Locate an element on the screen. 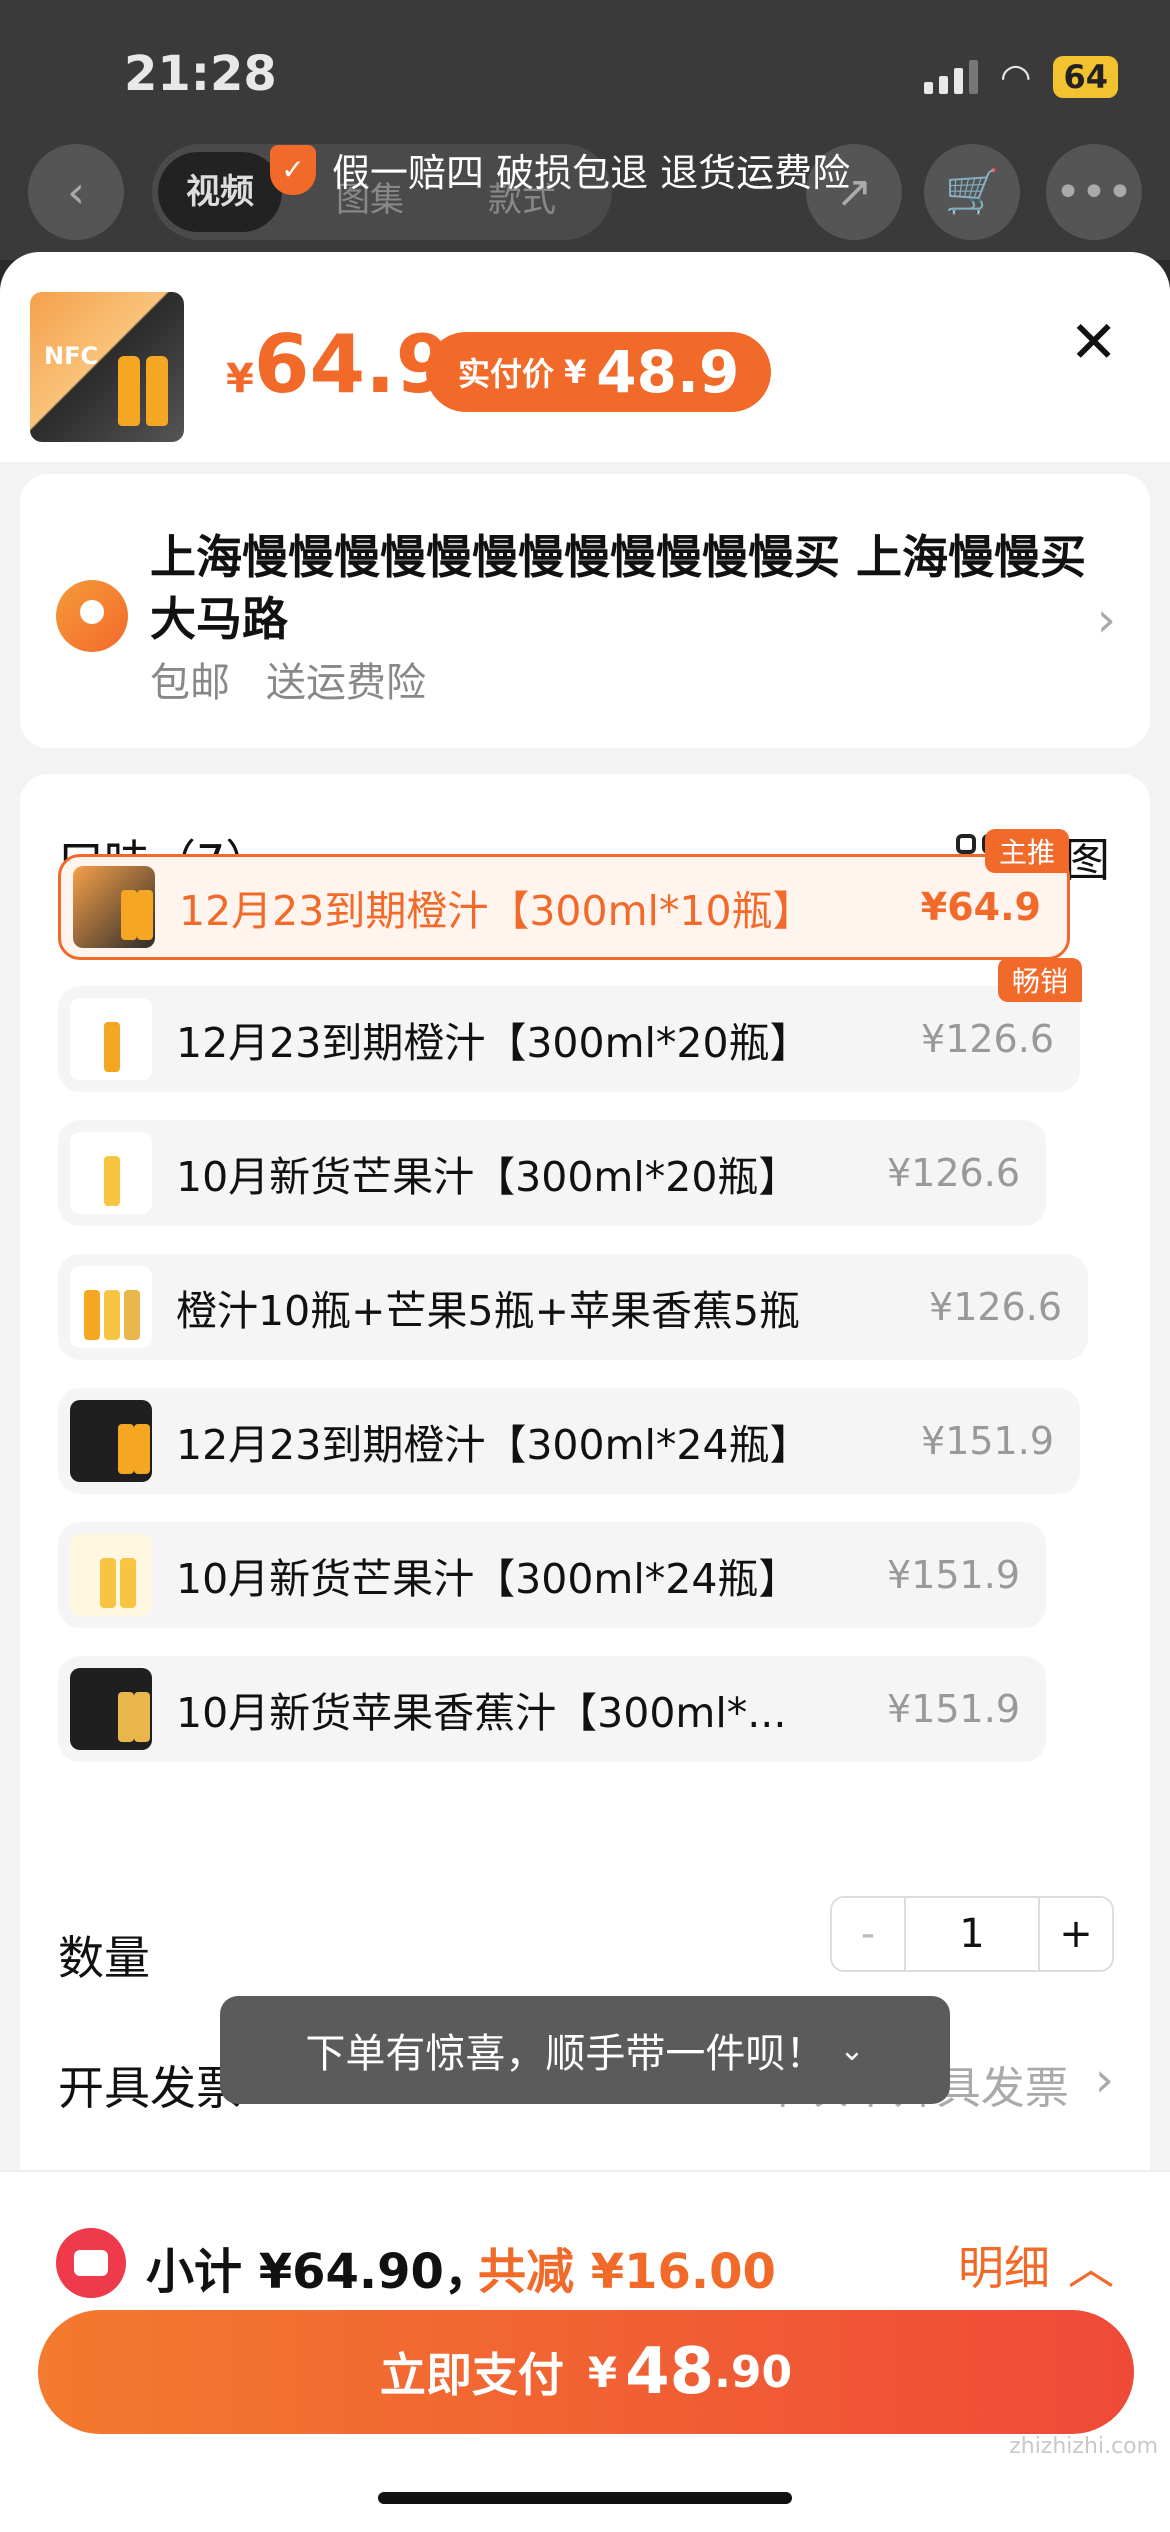 Image resolution: width=1170 pixels, height=2532 pixels. more-button: ••• is located at coordinates (1094, 192).